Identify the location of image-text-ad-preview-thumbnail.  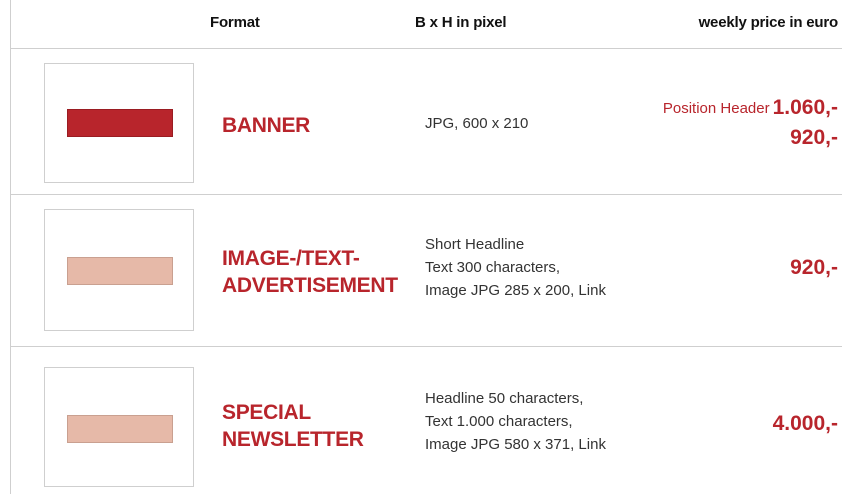
(119, 270).